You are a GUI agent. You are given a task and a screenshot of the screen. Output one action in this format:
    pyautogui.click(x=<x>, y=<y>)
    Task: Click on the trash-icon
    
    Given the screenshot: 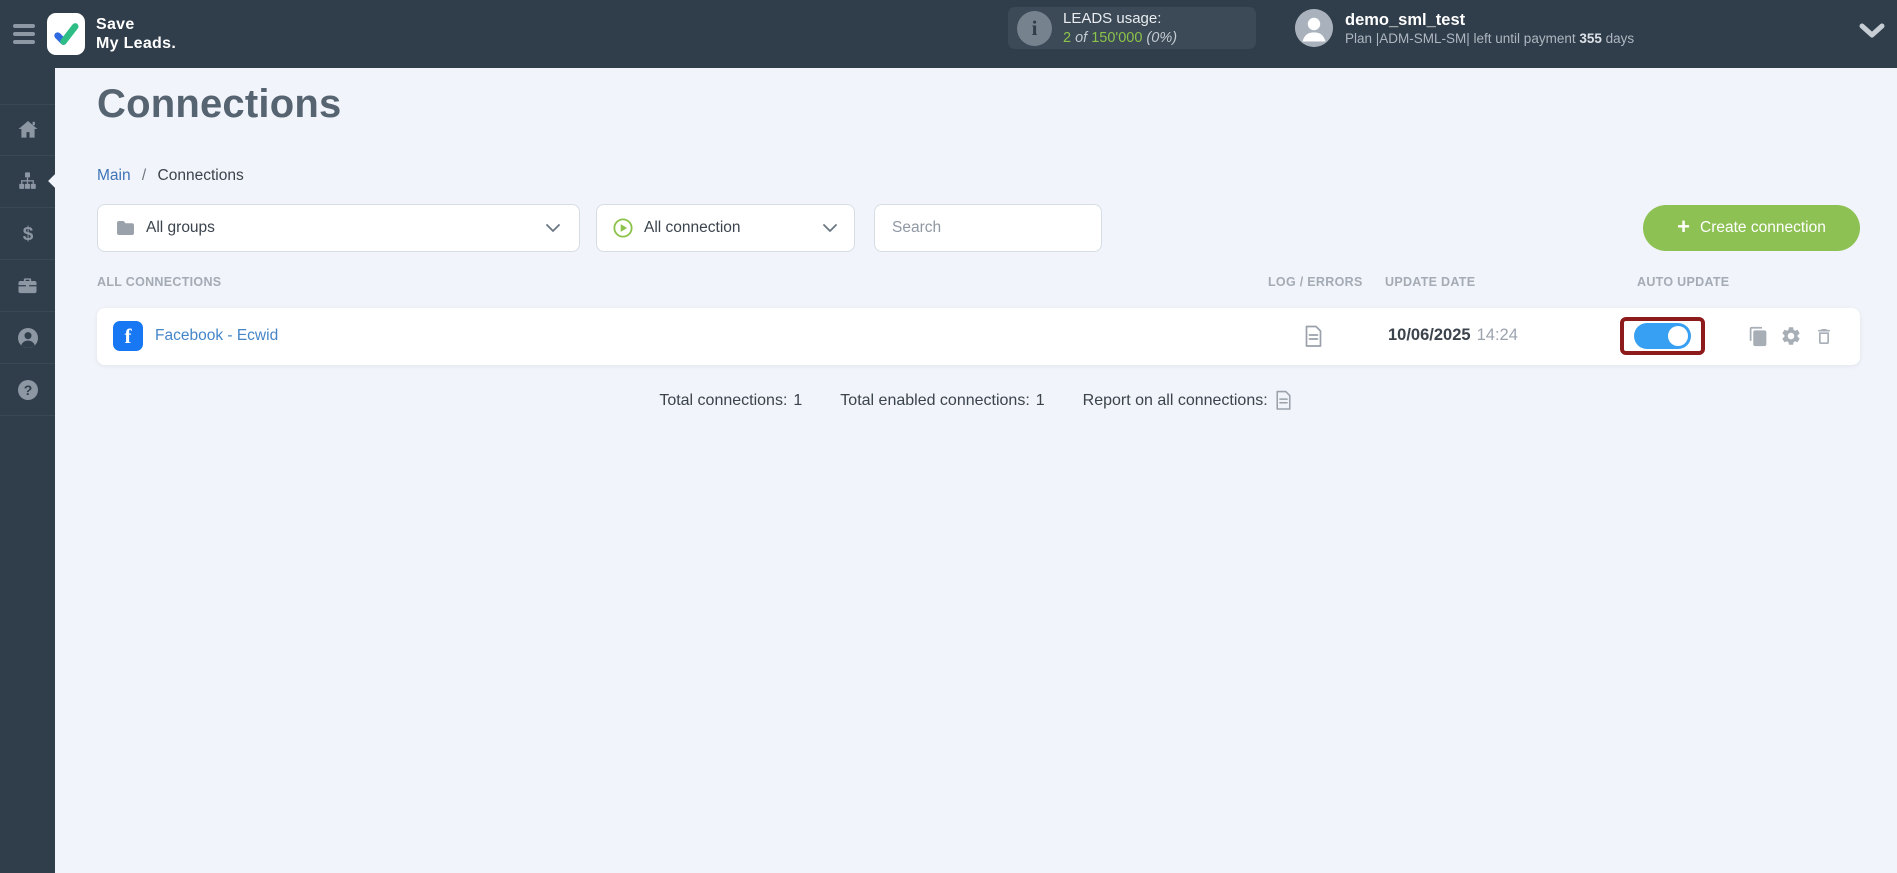 What is the action you would take?
    pyautogui.click(x=1824, y=336)
    